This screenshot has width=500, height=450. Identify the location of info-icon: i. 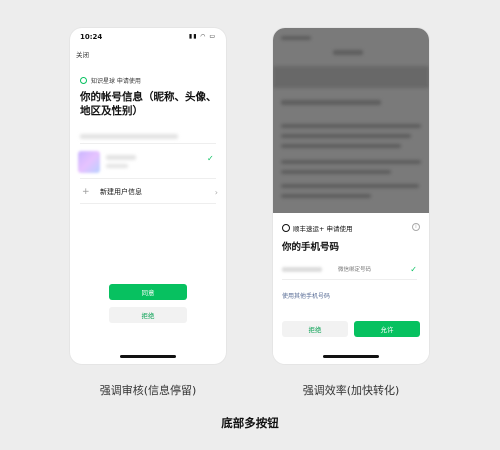
(416, 227).